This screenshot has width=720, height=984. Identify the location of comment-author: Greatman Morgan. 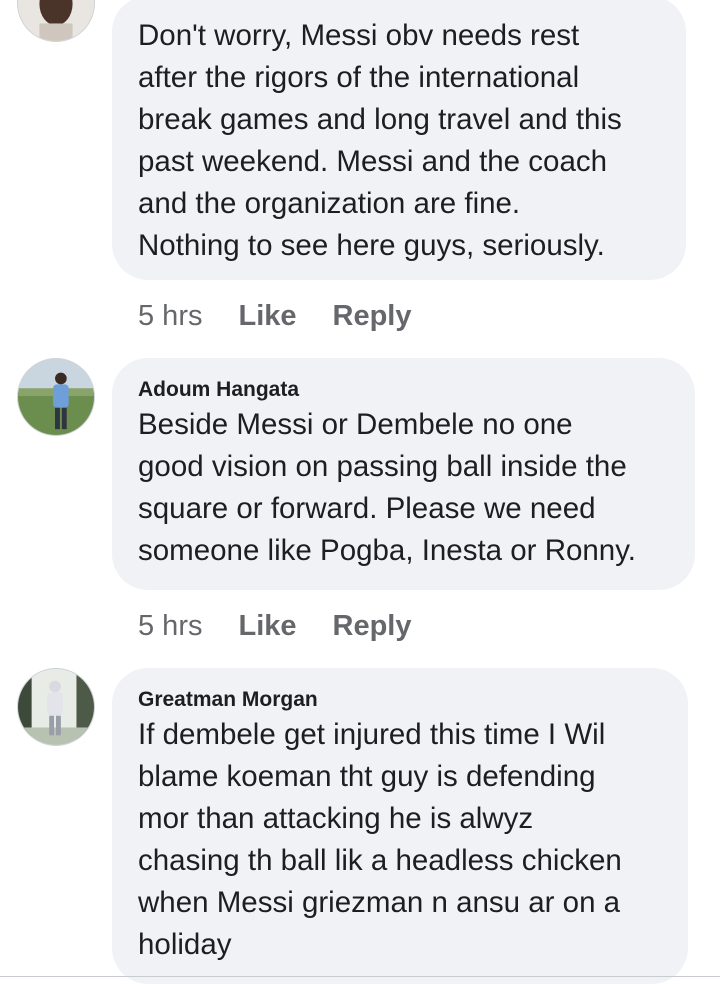
(400, 700).